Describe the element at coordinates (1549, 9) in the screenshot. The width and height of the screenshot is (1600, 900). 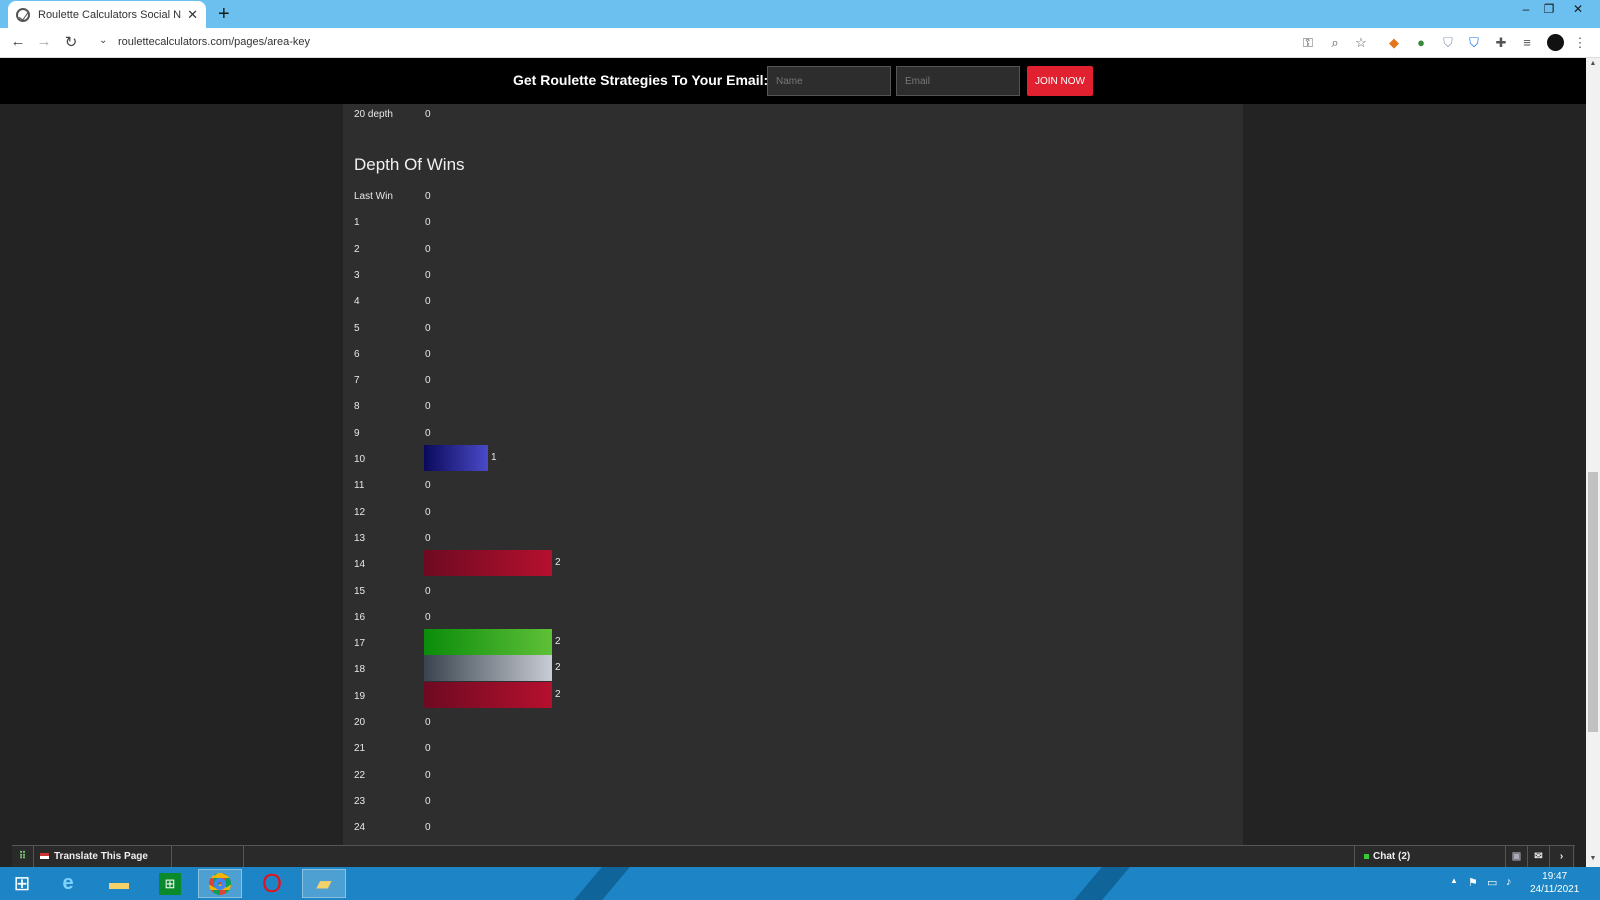
I see `restore-icon: ❐` at that location.